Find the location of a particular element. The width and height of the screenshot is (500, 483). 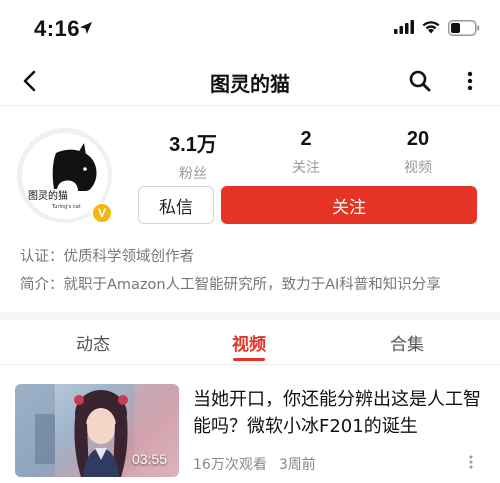

stat-following: 2 关注 is located at coordinates (306, 152).